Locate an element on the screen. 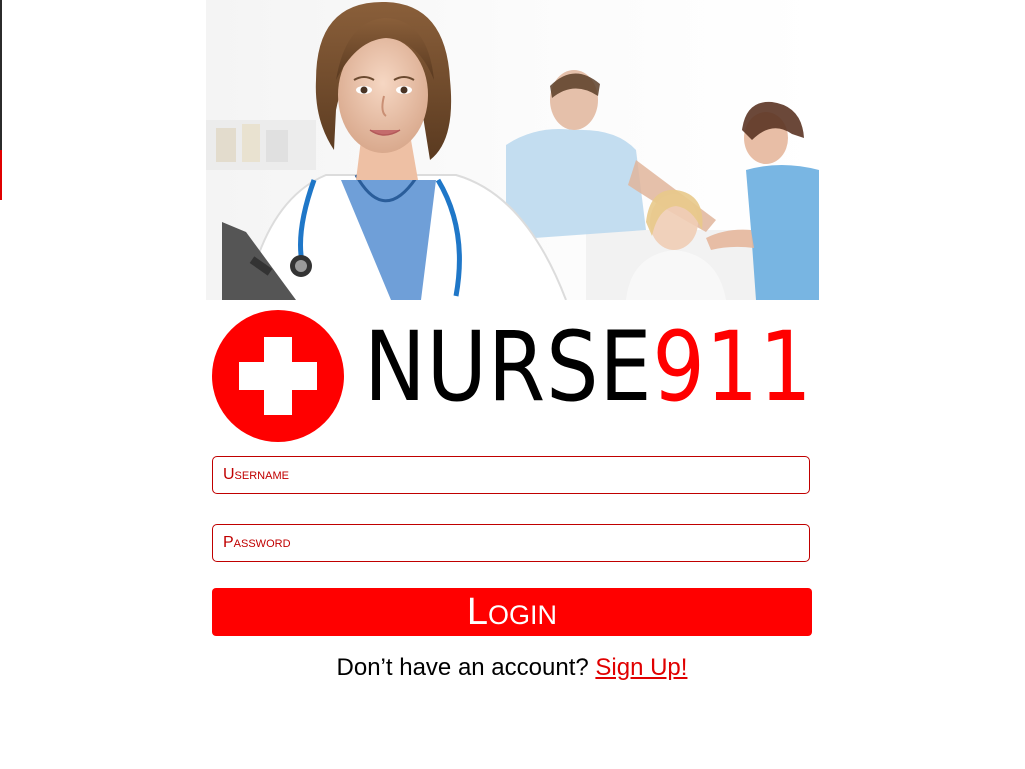 The image size is (1025, 769). password-field-container is located at coordinates (511, 543).